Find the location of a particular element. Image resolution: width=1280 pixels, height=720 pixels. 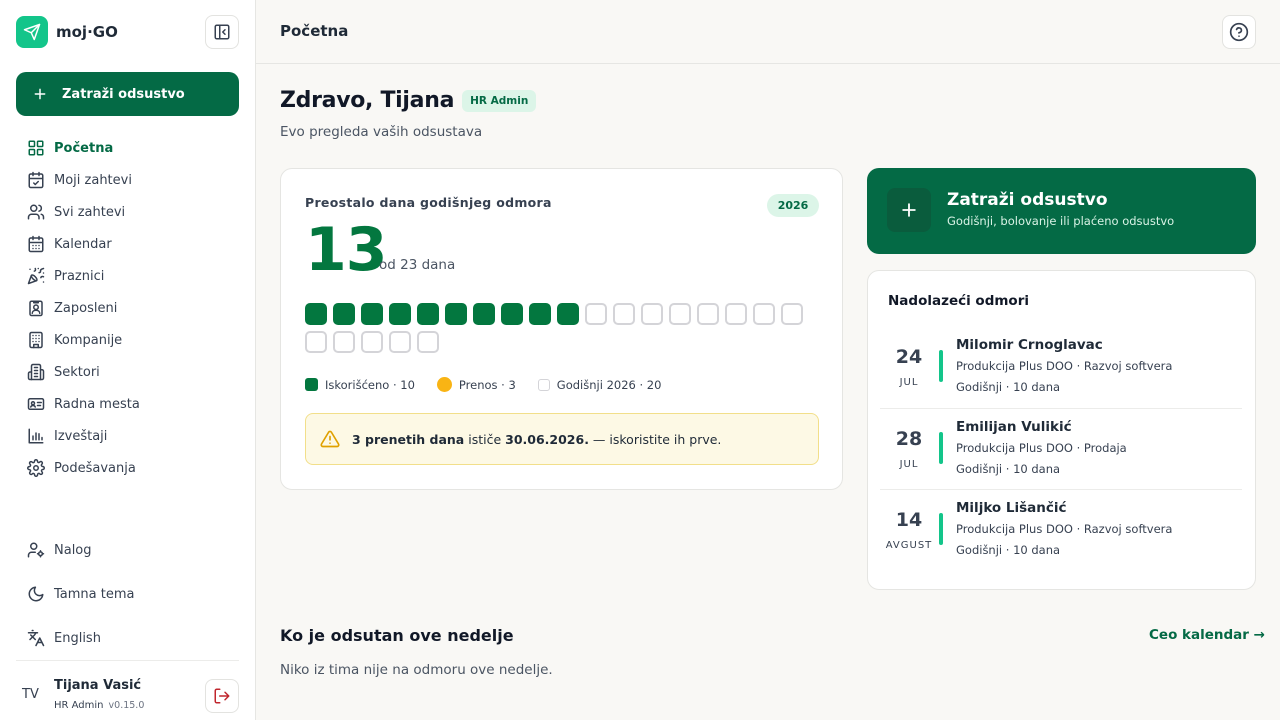

year-badge: 2026 is located at coordinates (793, 205).